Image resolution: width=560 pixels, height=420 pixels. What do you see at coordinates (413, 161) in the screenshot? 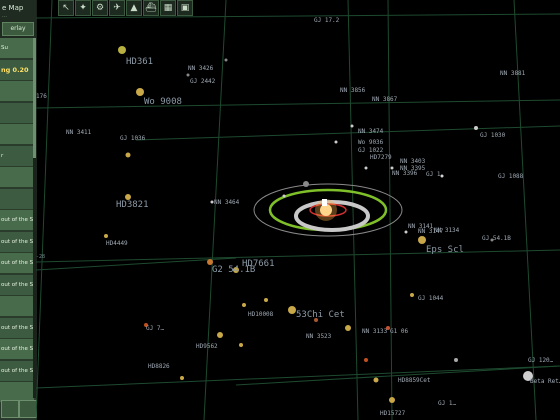
I see `star-label: NN 3403` at bounding box center [413, 161].